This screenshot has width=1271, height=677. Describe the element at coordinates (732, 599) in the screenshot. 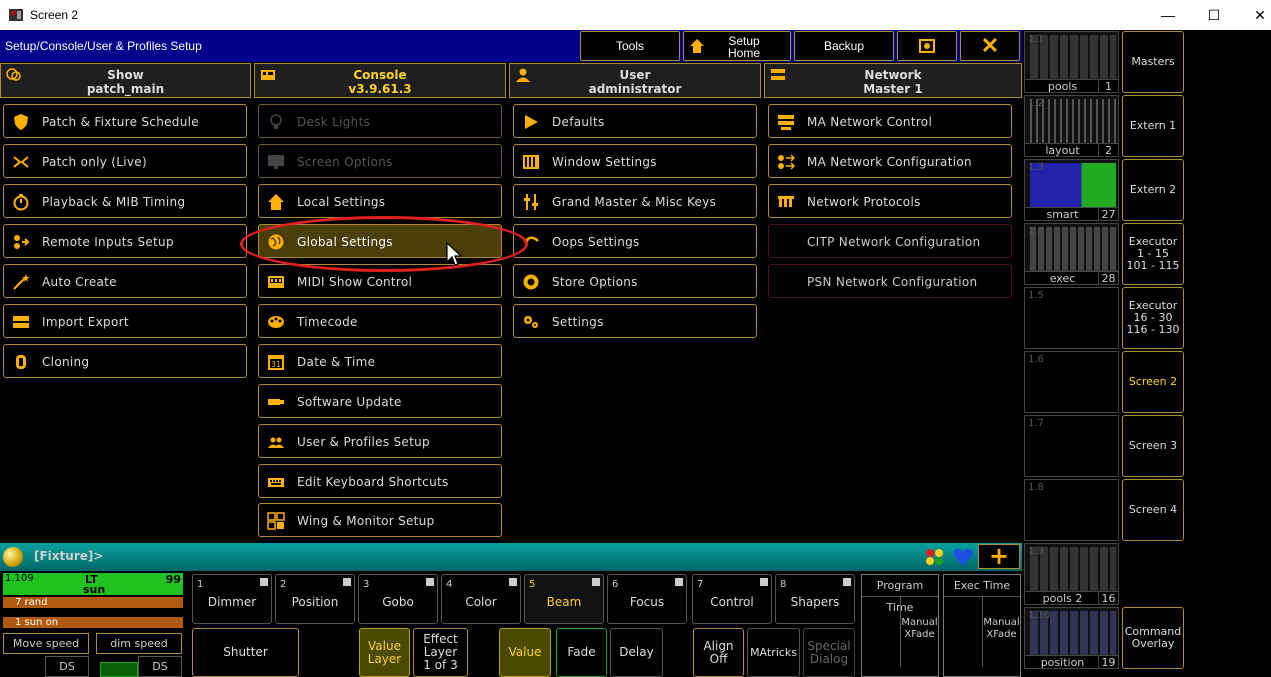

I see `feature-control-button: 7 Control` at that location.